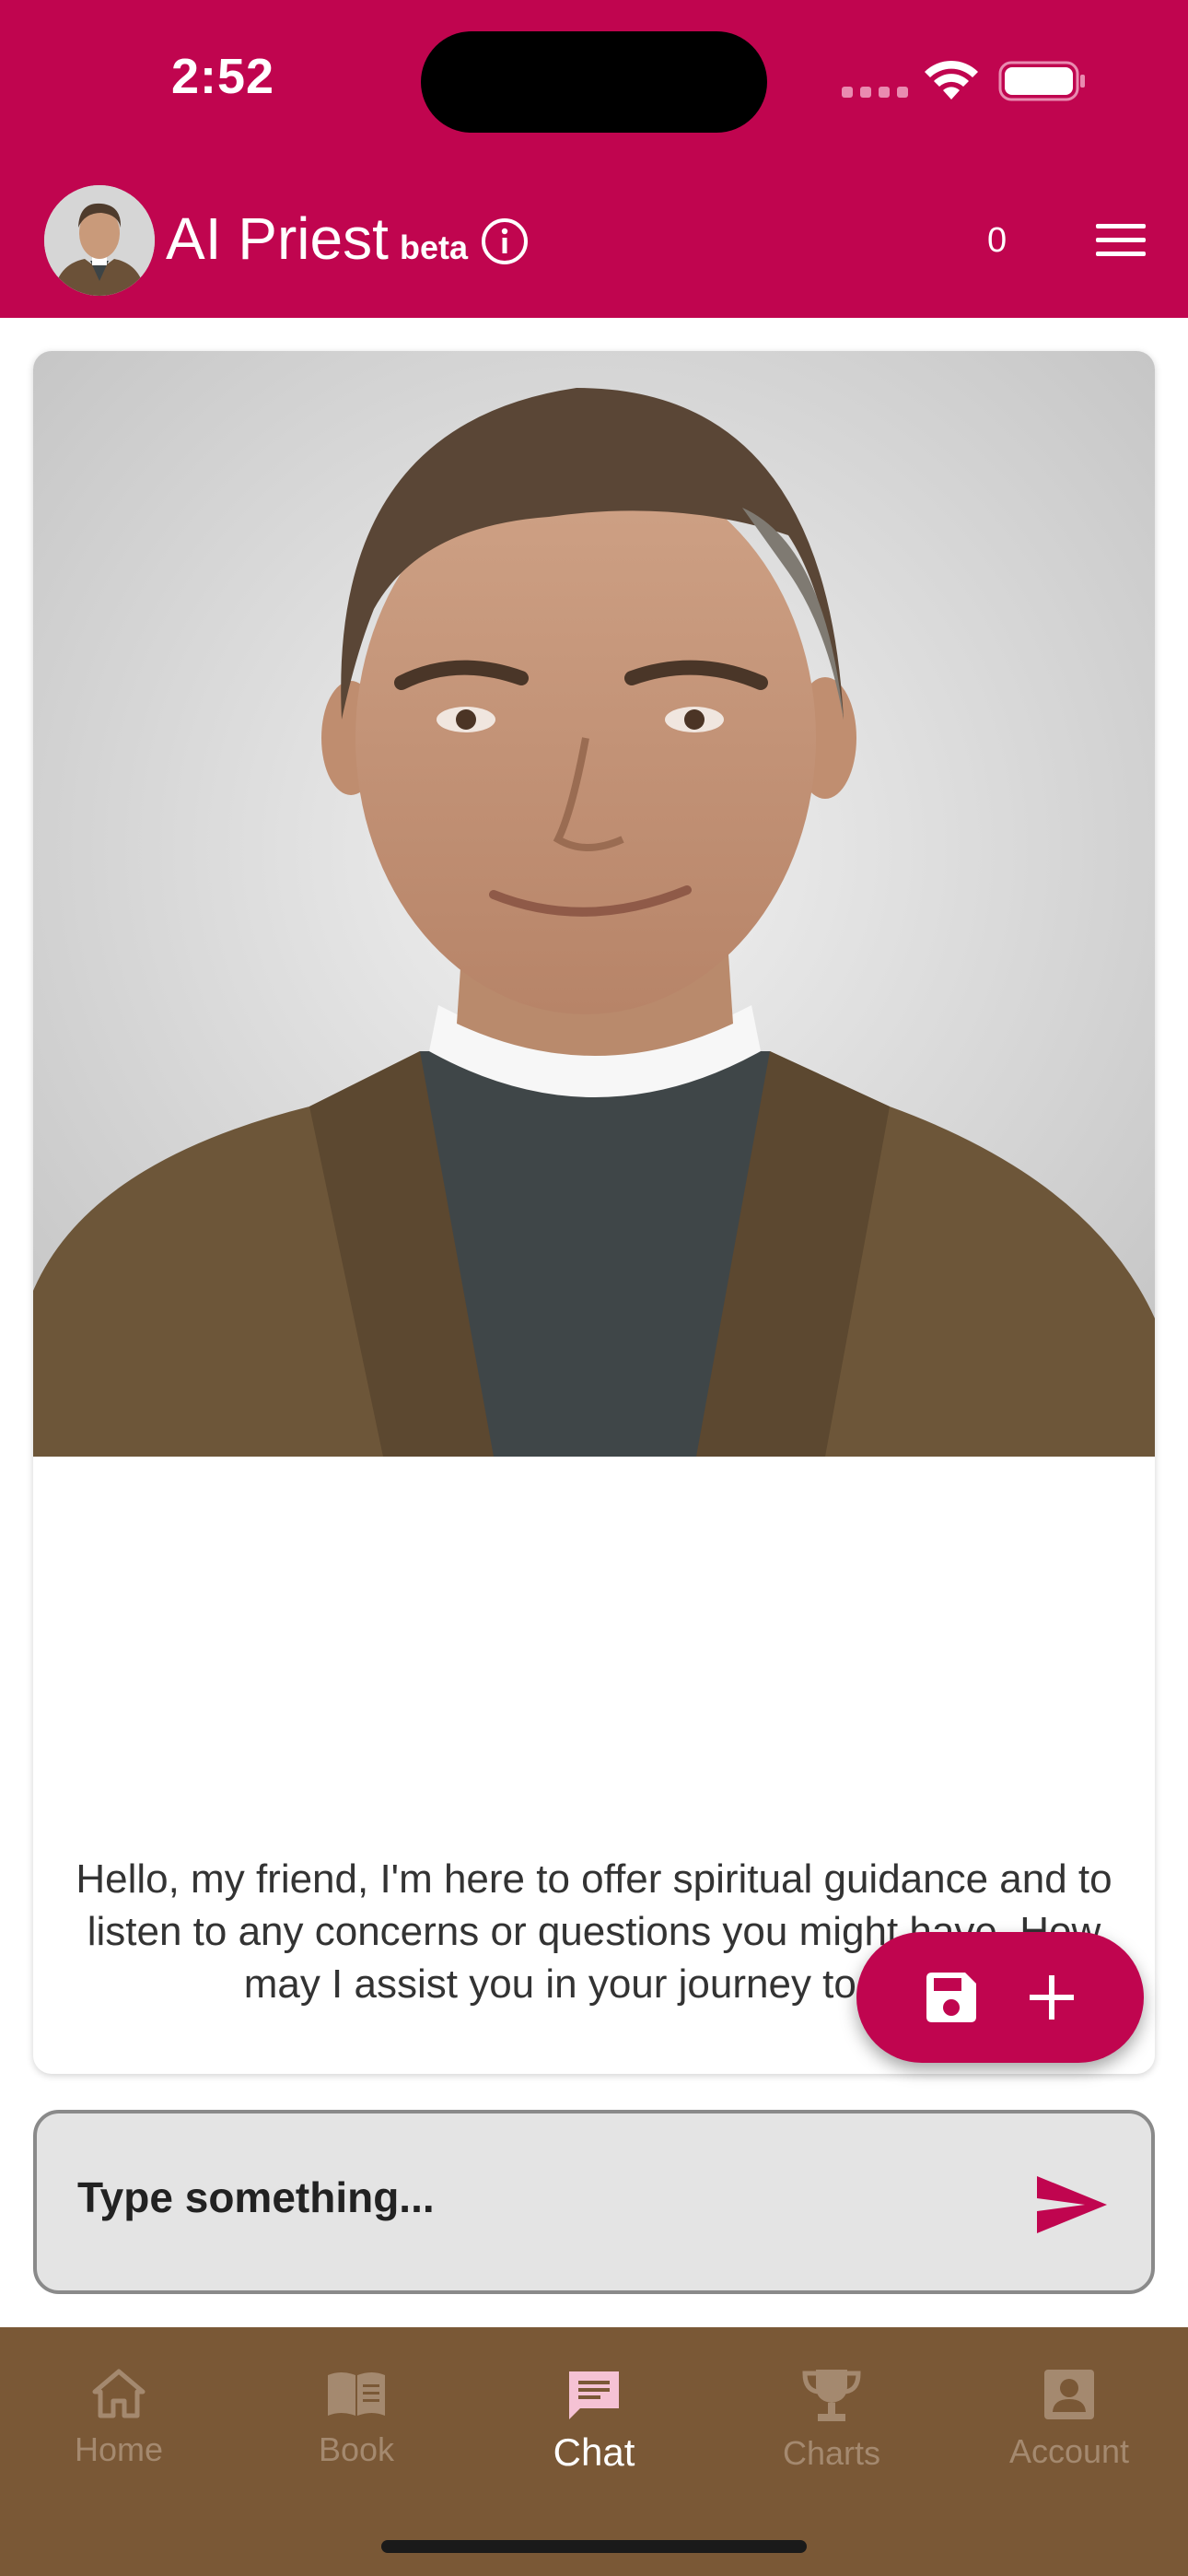  What do you see at coordinates (356, 2394) in the screenshot?
I see `book-icon` at bounding box center [356, 2394].